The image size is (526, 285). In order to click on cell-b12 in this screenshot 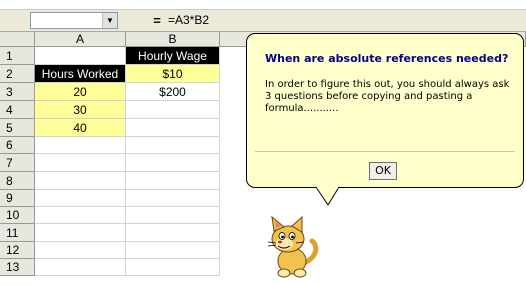, I will do `click(173, 250)`.